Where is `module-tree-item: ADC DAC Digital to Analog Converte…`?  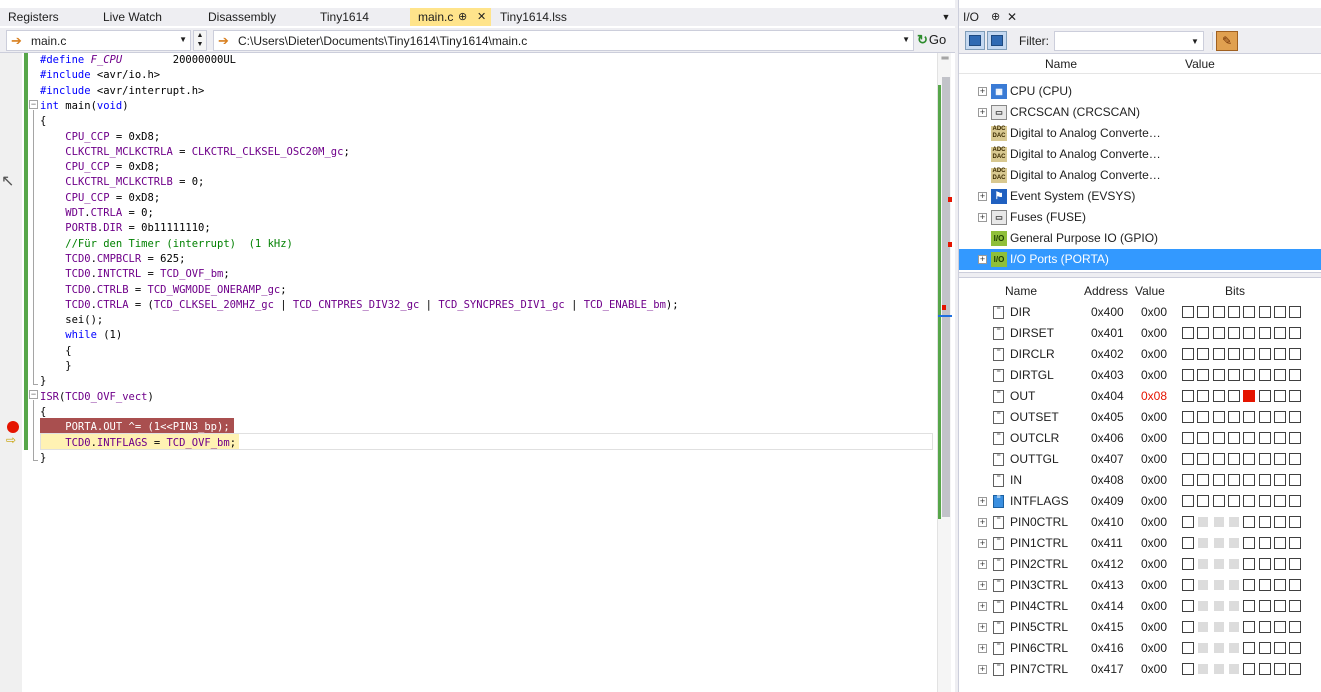
module-tree-item: ADC DAC Digital to Analog Converte… is located at coordinates (1140, 154).